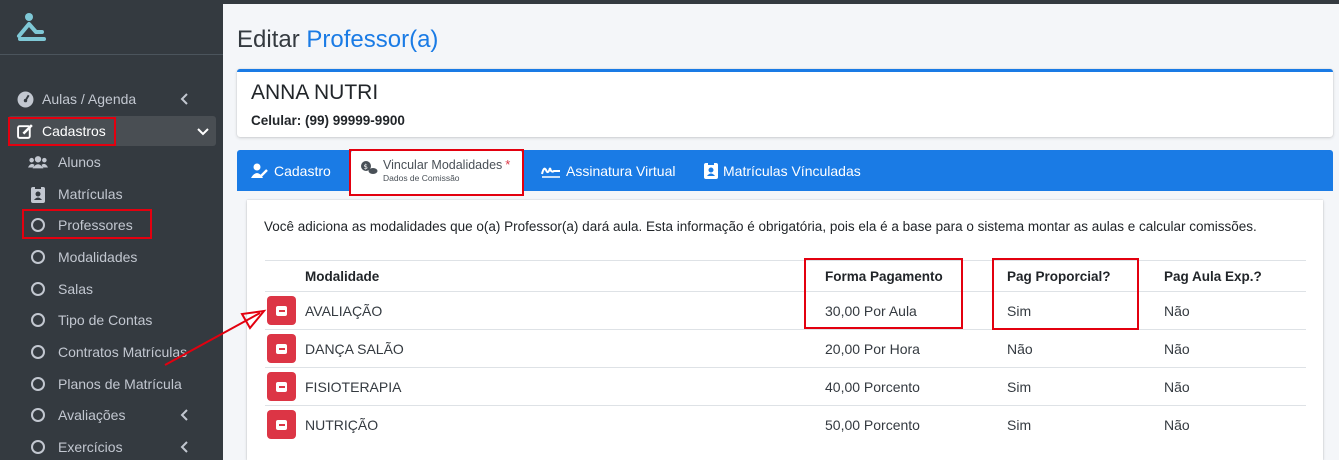 This screenshot has height=460, width=1339. I want to click on table-row: DANÇA SALÃO 20,00 Por Hora Não Não, so click(785, 348).